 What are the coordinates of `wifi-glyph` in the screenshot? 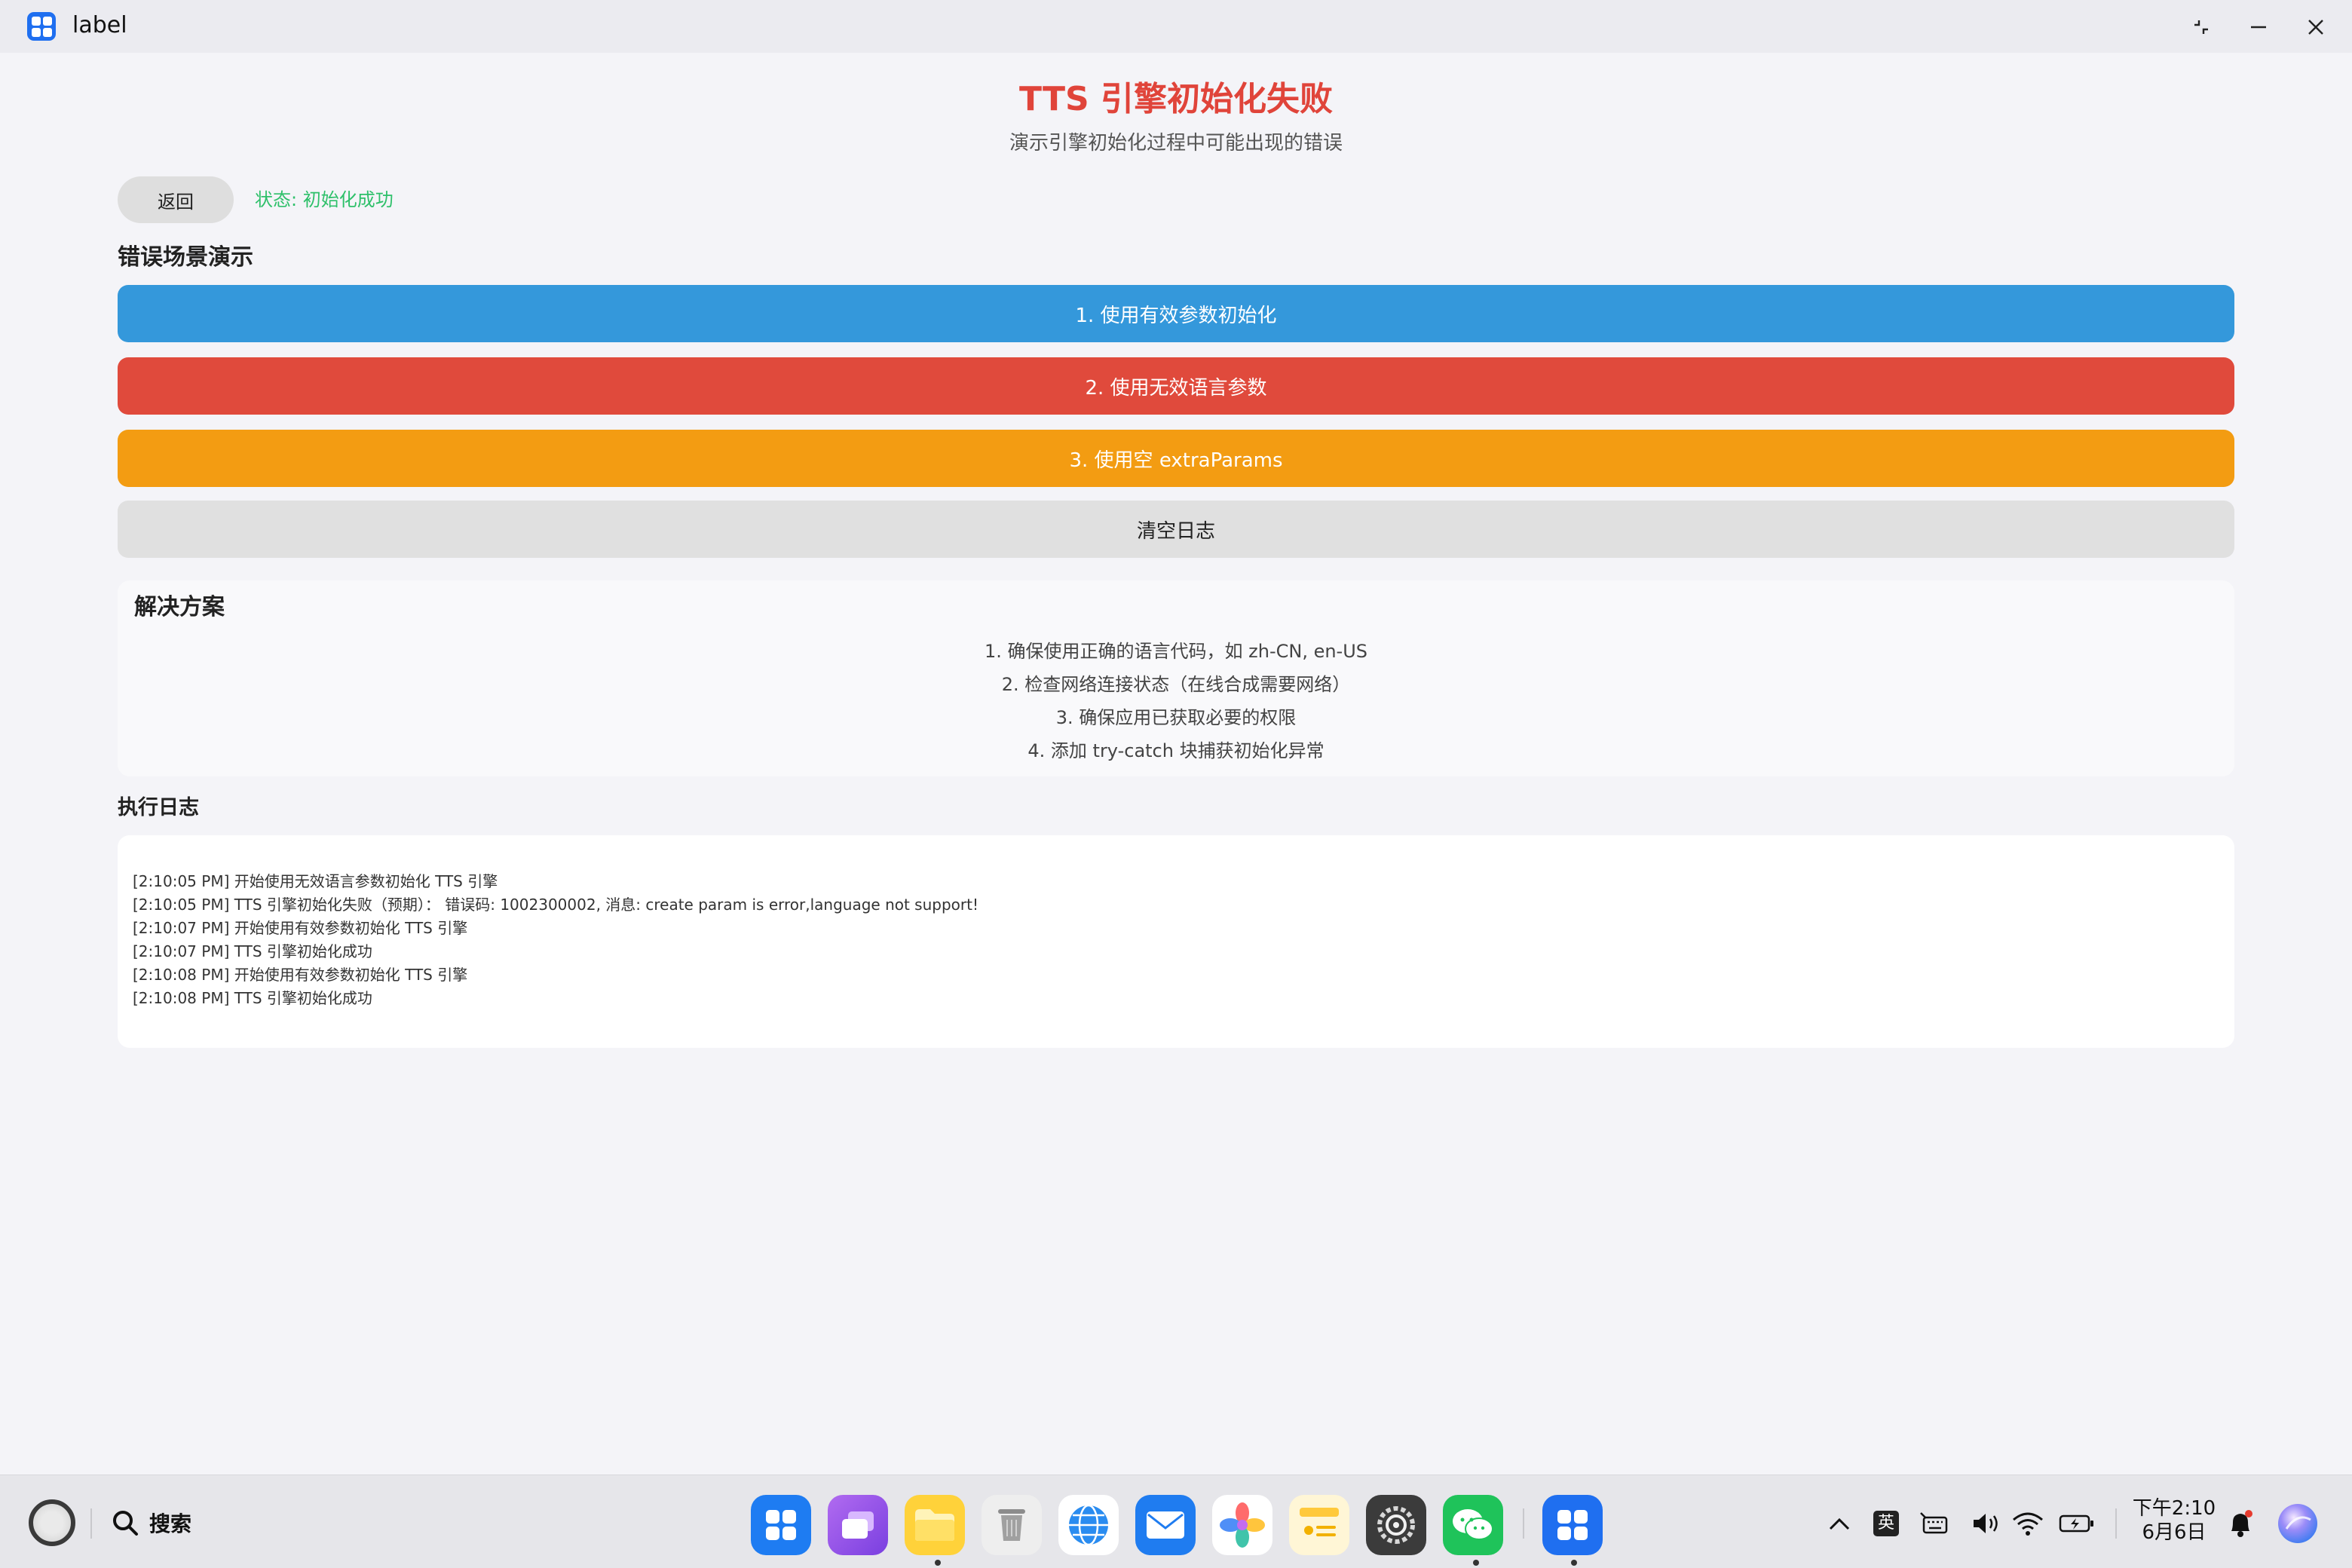 It's located at (2028, 1524).